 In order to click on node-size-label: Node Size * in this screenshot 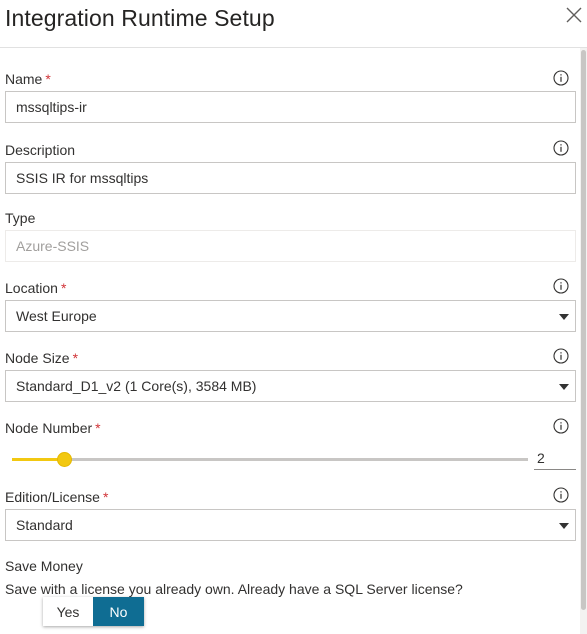, I will do `click(41, 358)`.